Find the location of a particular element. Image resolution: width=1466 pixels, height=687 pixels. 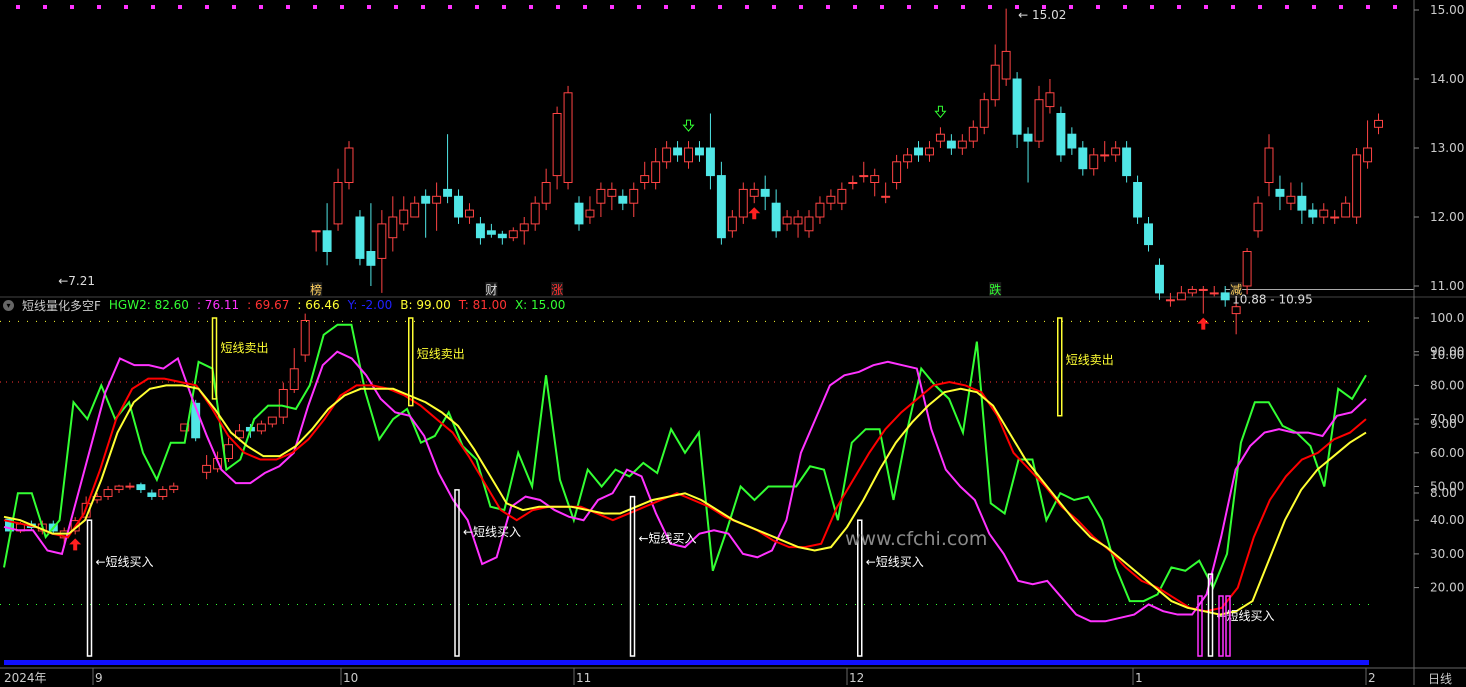

b-value: : 69.67 is located at coordinates (268, 305).